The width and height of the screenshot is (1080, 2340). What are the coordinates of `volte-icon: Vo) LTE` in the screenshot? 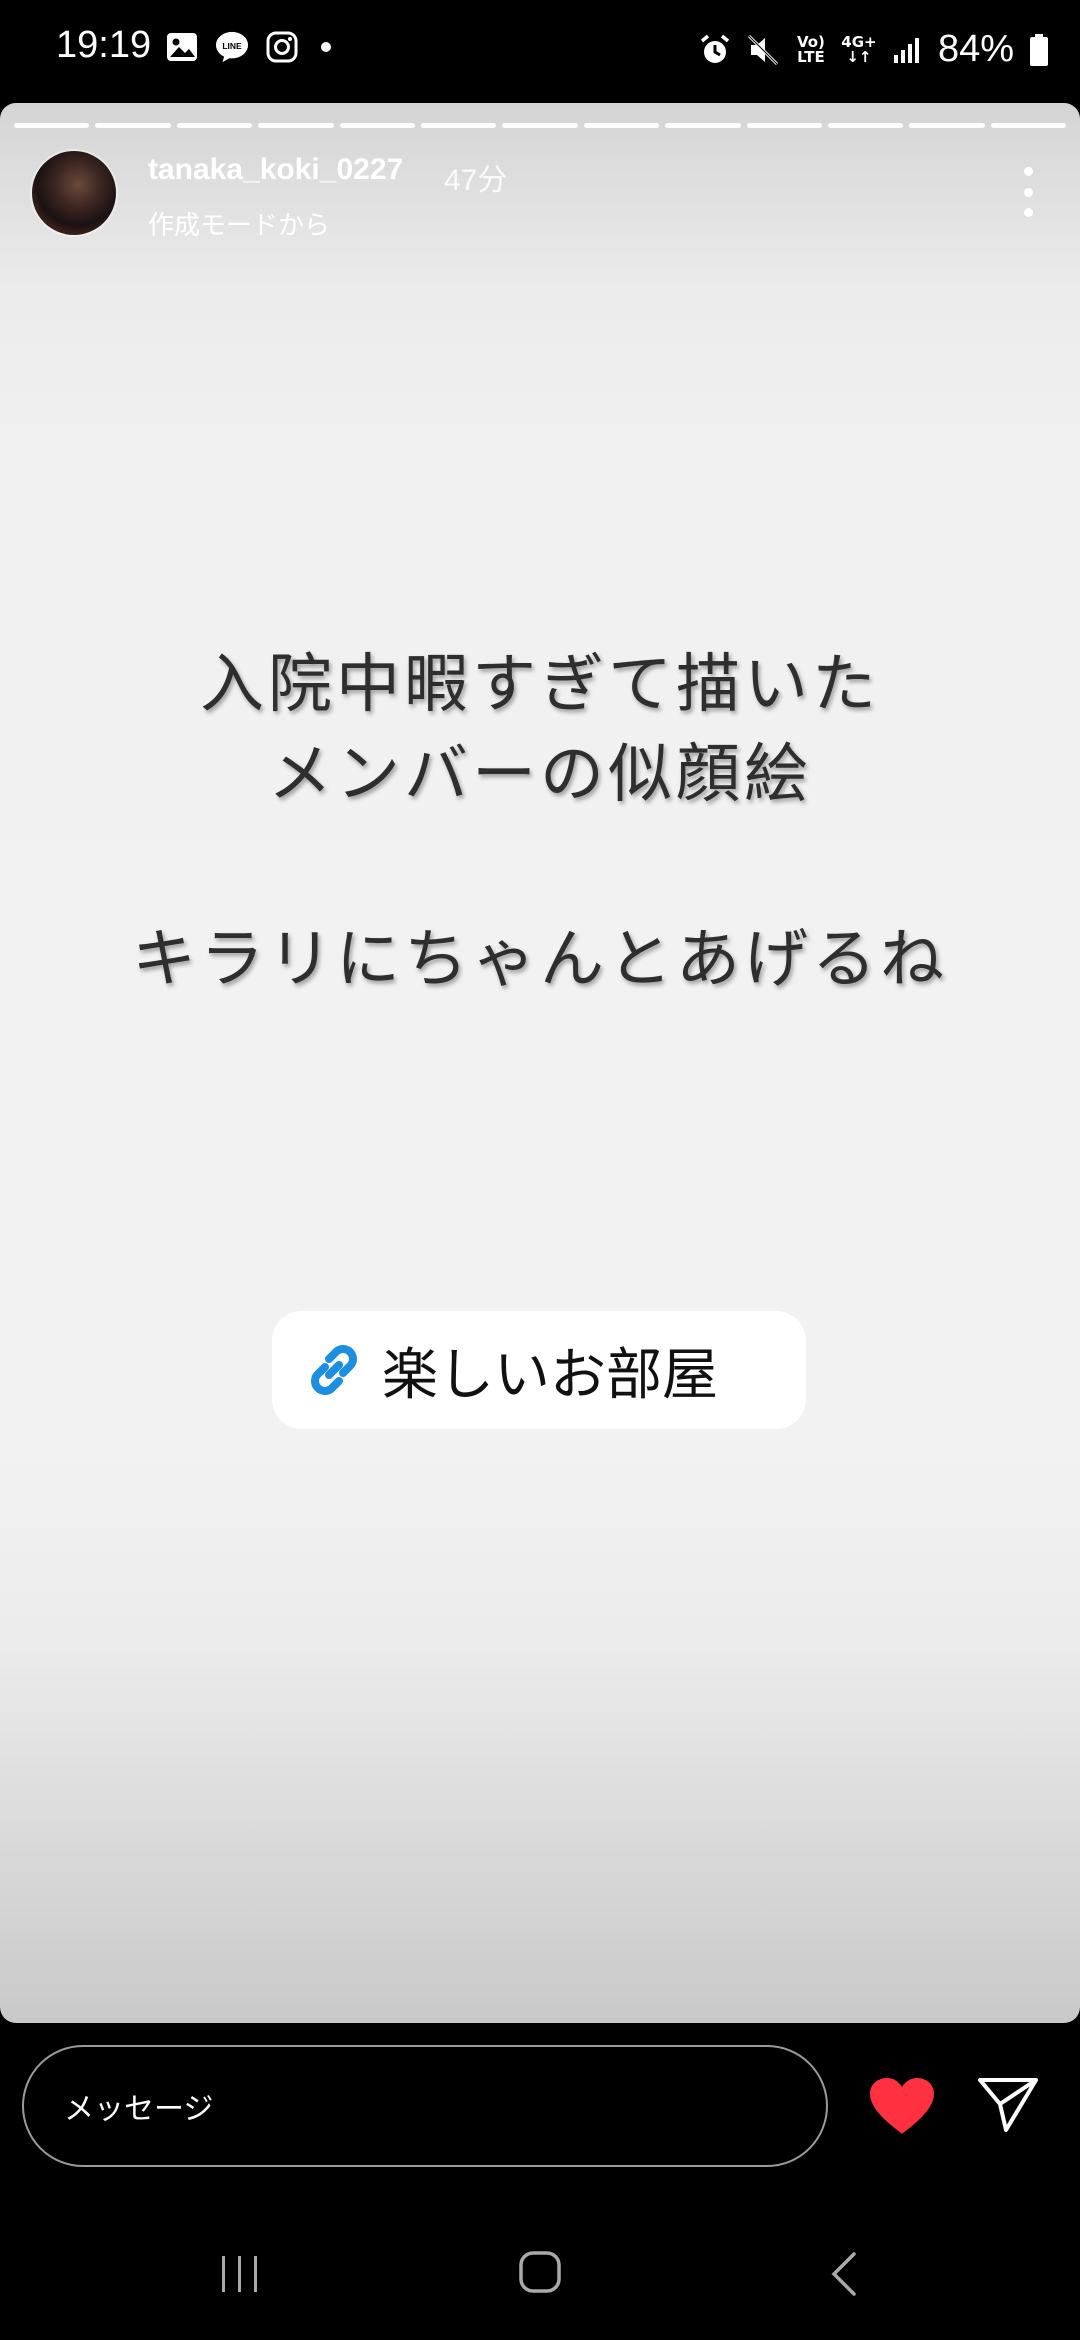 It's located at (810, 49).